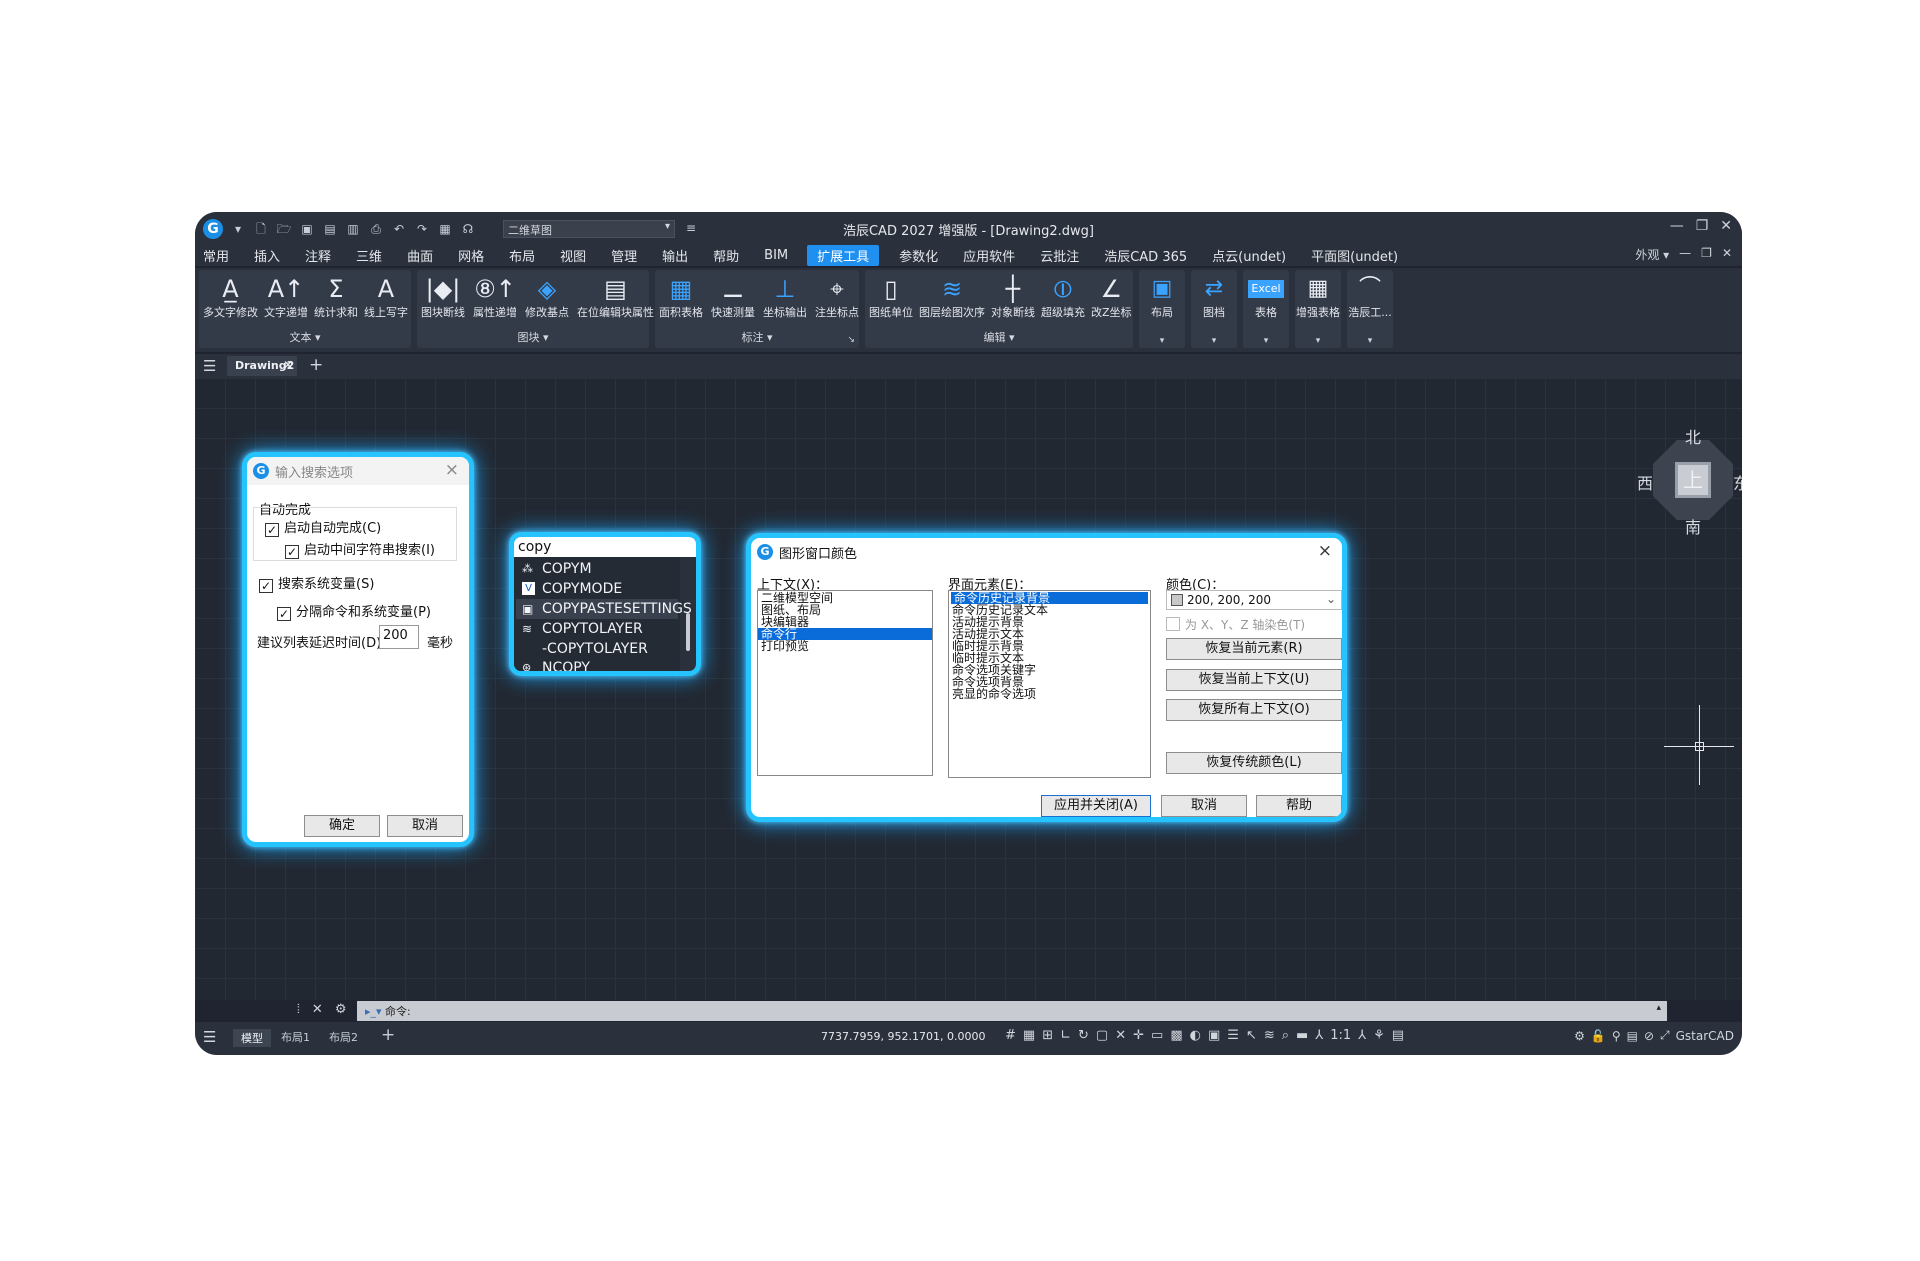  I want to click on tab-3d: 三维, so click(369, 255).